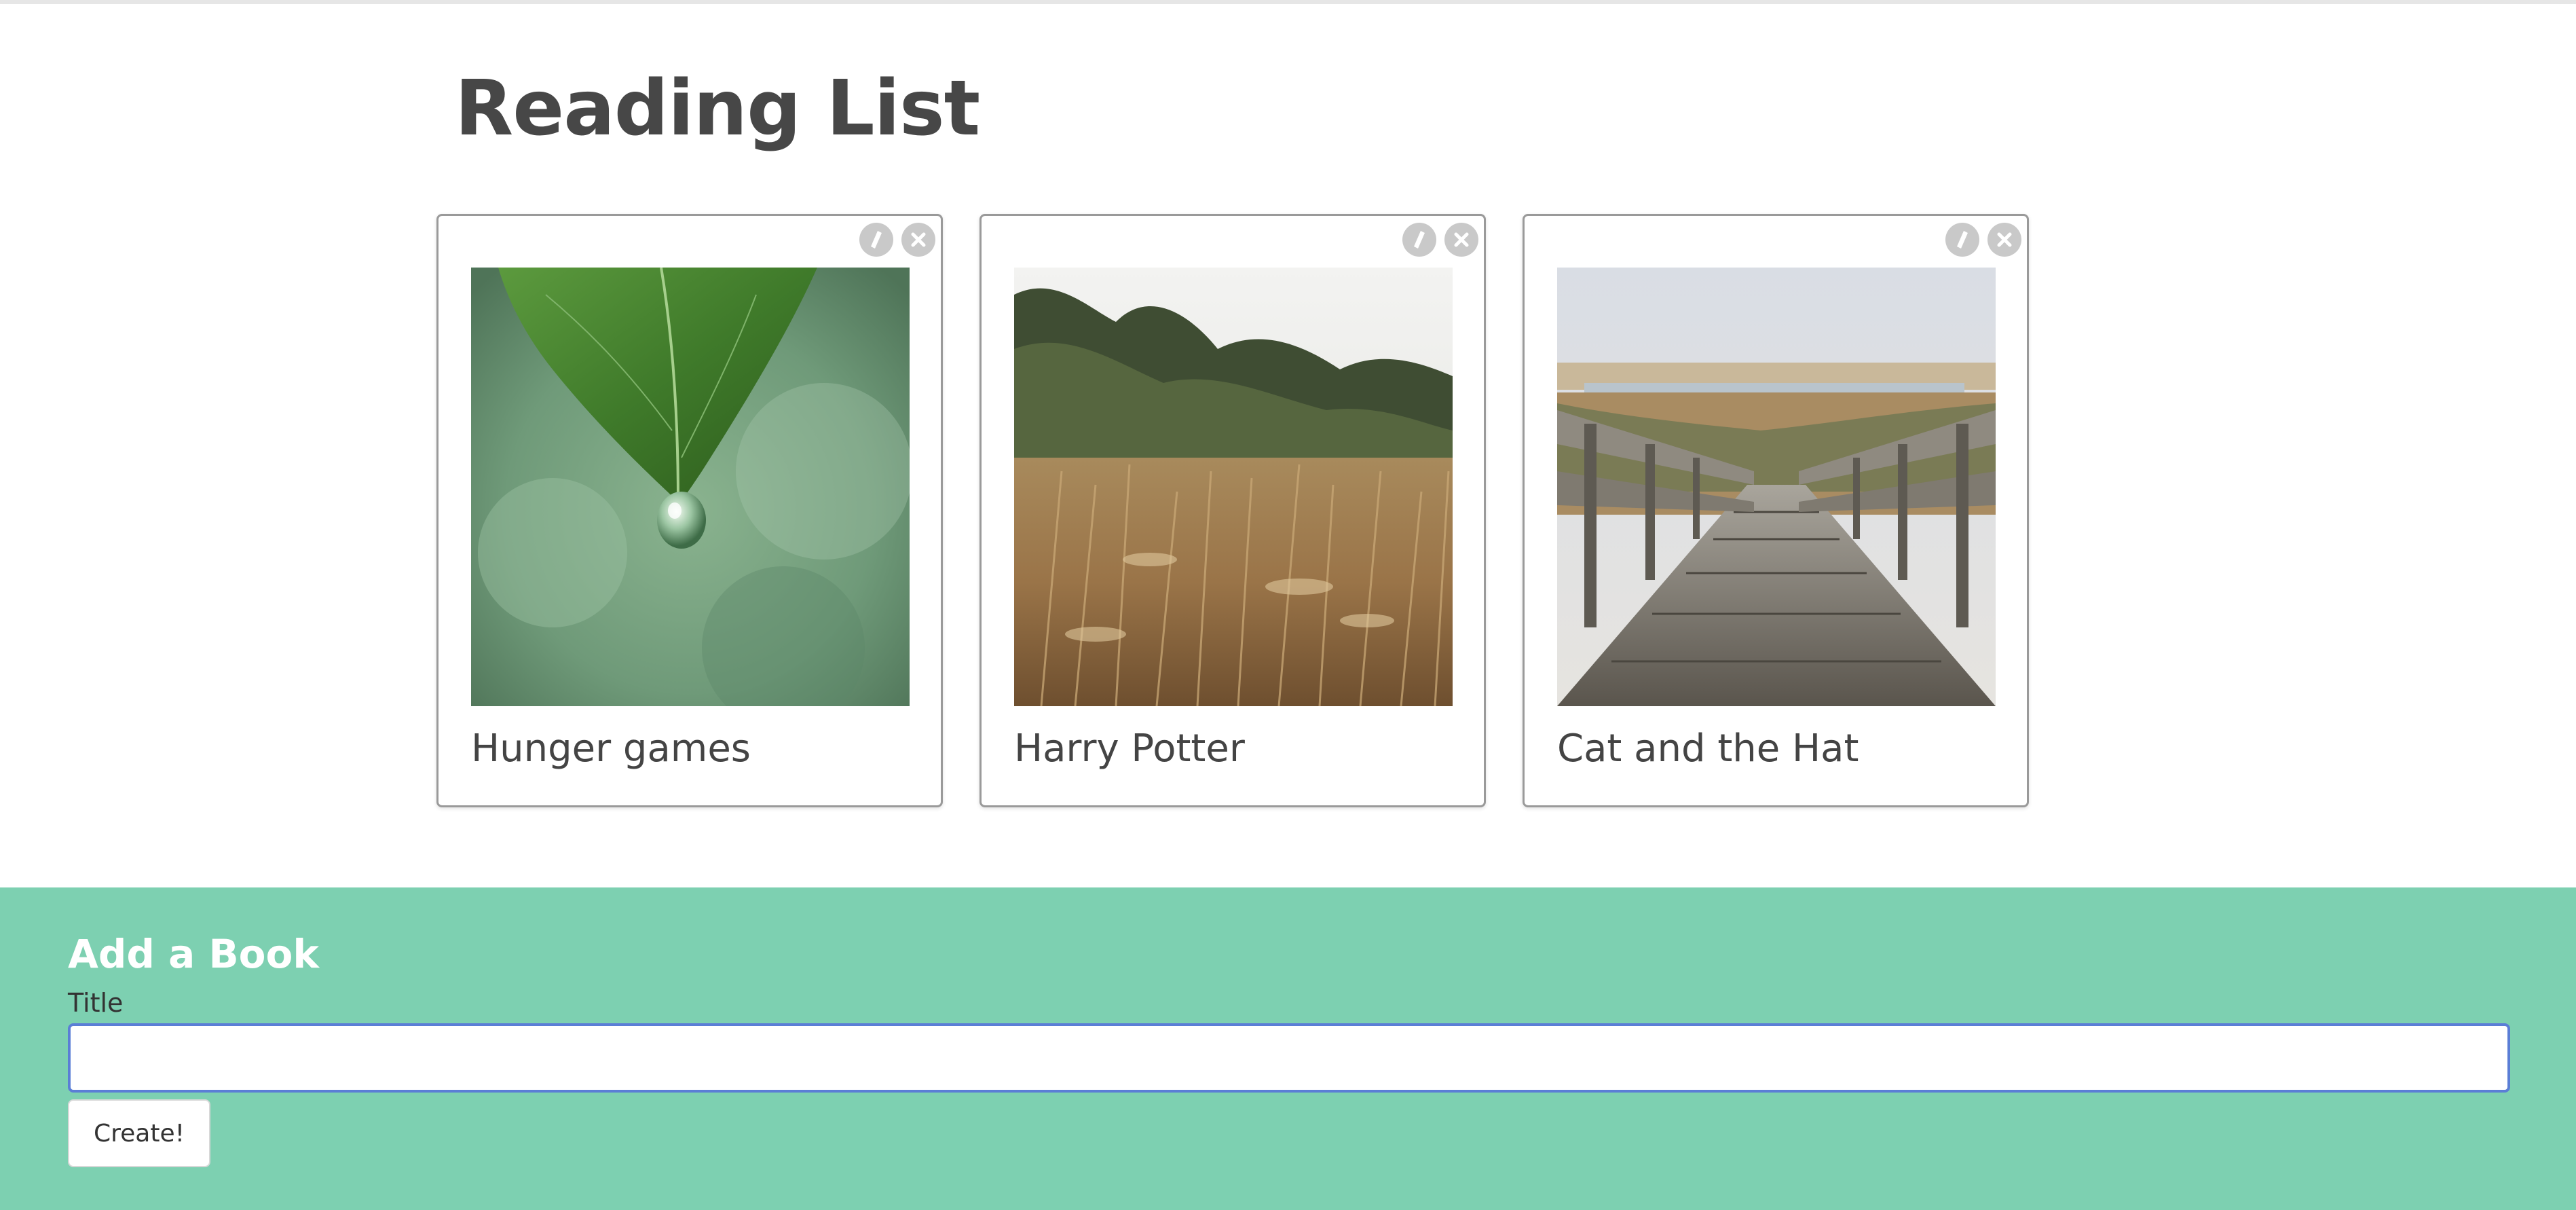 The image size is (2576, 1210). What do you see at coordinates (96, 1003) in the screenshot?
I see `title-label: Title` at bounding box center [96, 1003].